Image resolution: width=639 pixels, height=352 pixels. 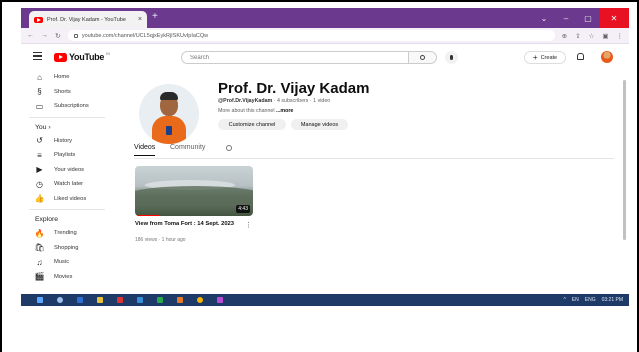 I want to click on sidebar-item-movies: 🎬 Movies, so click(x=67, y=277).